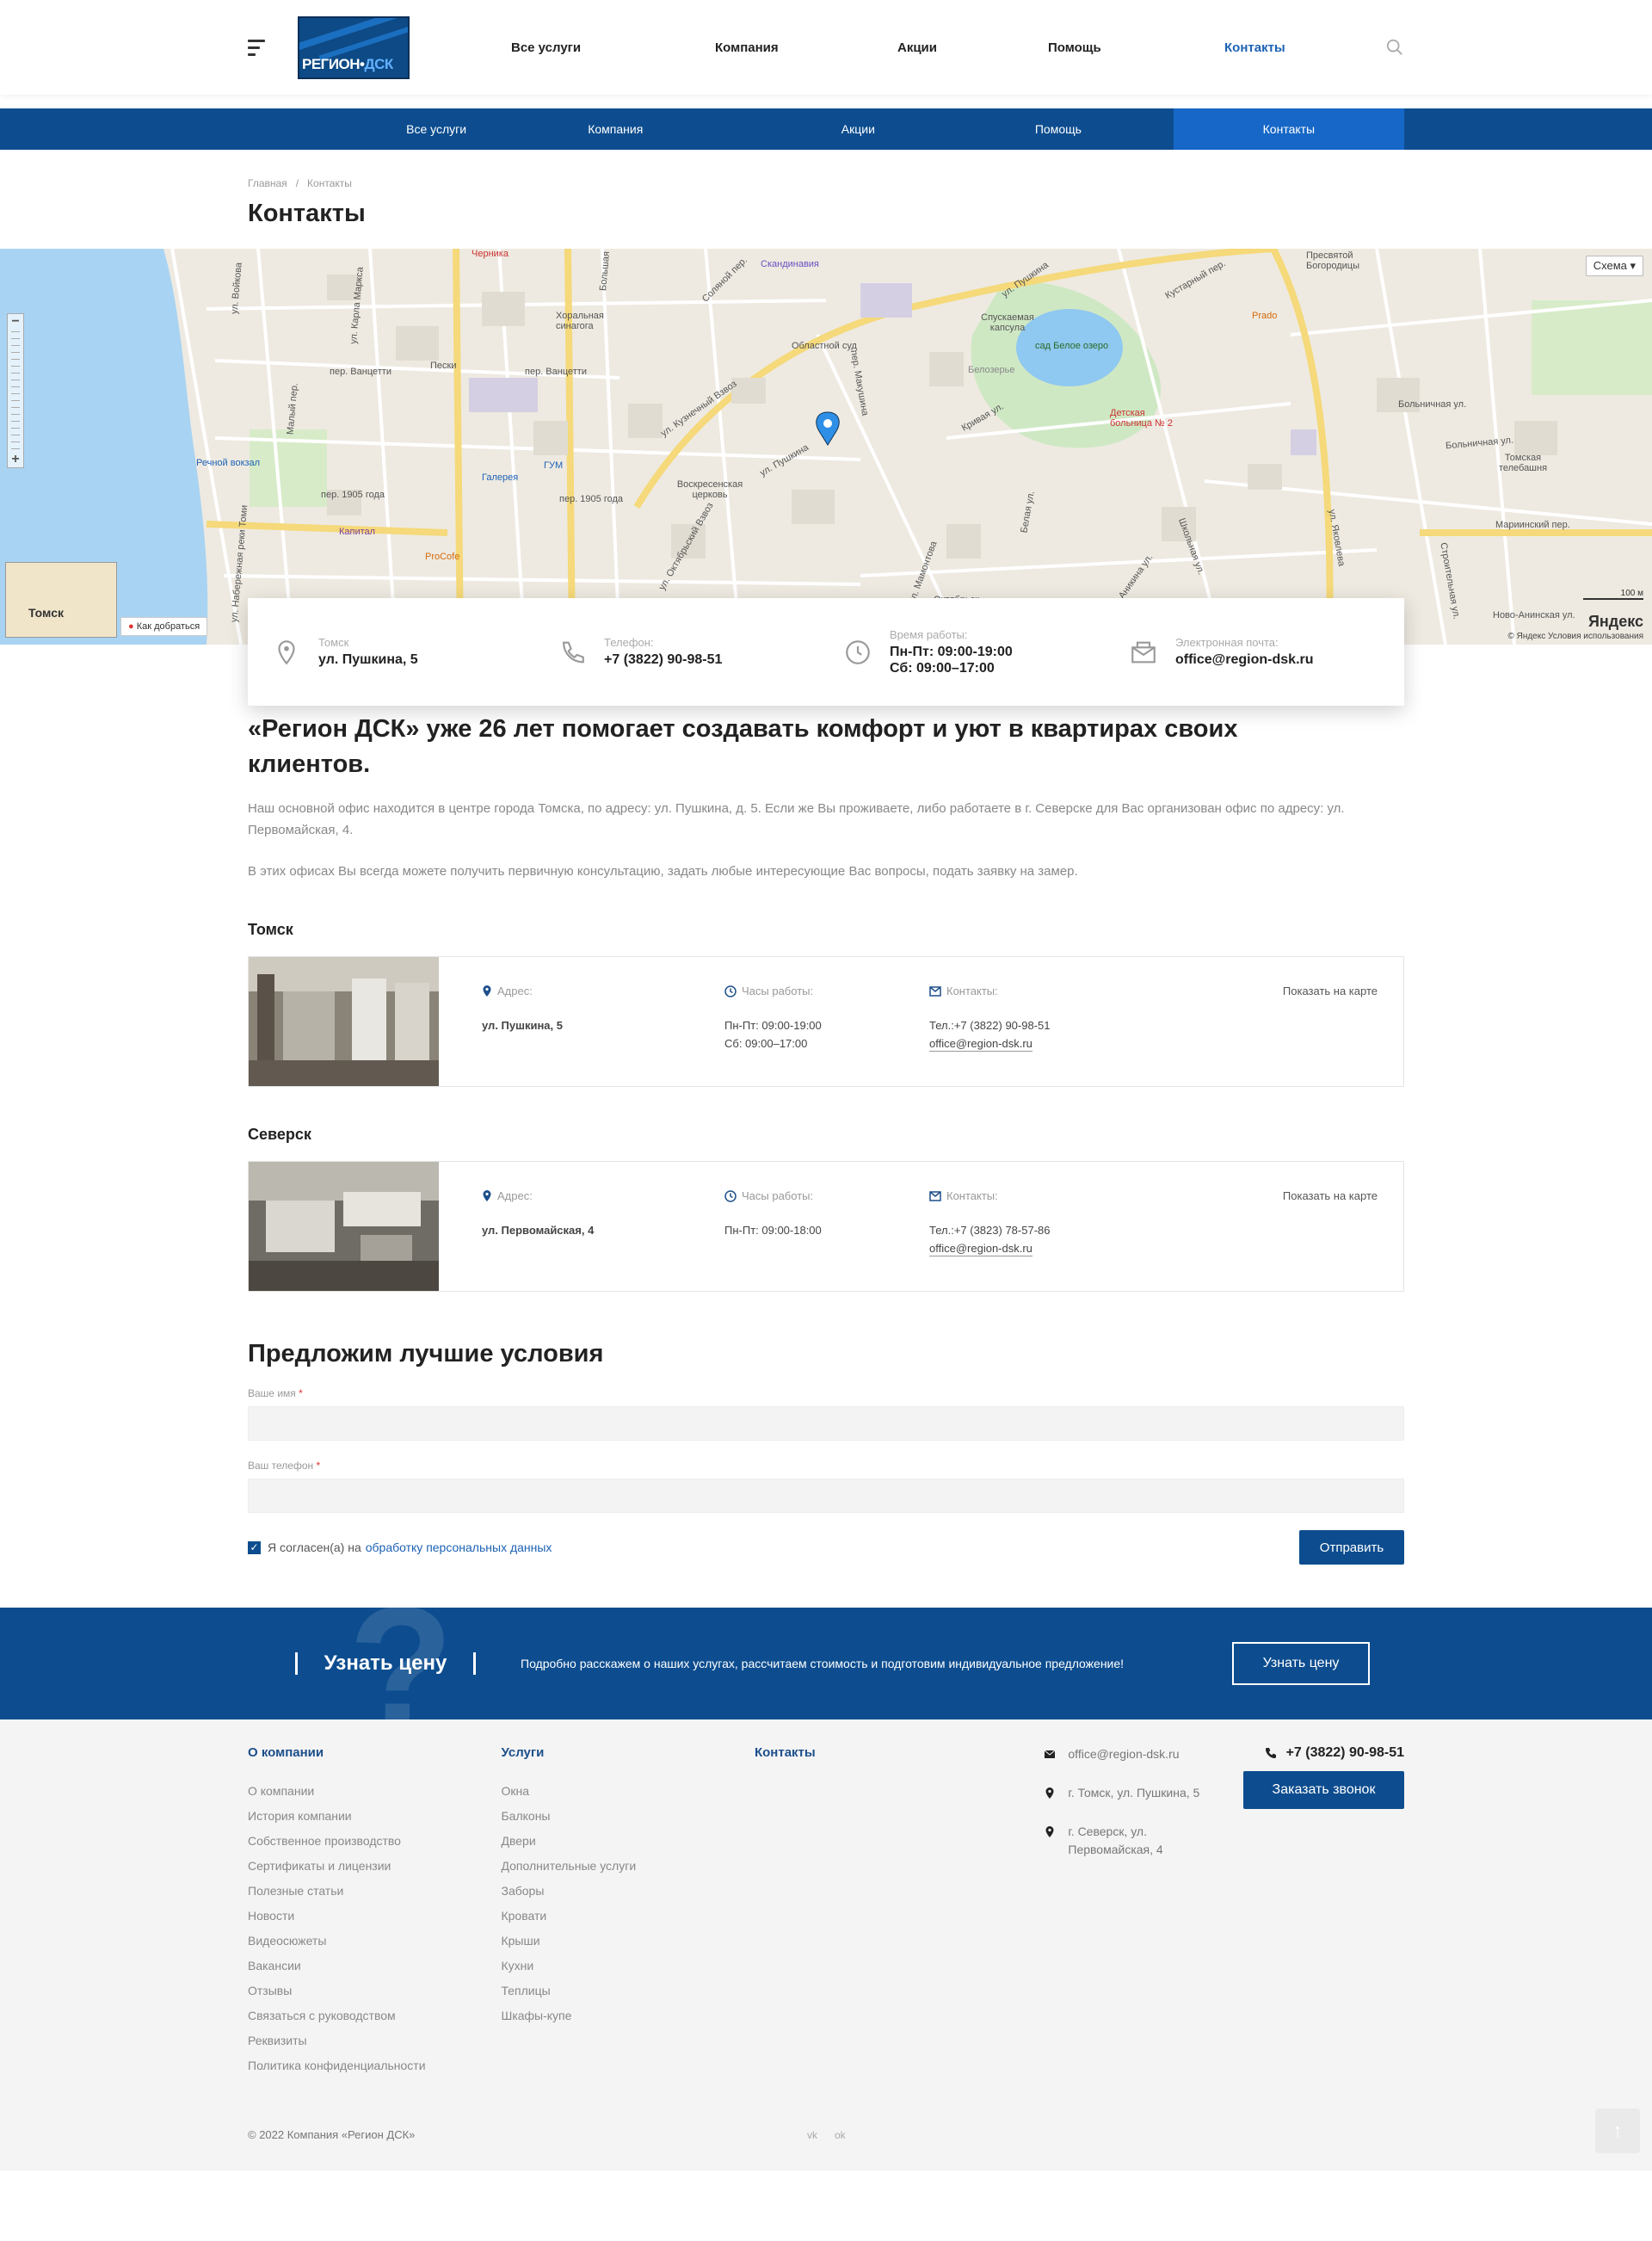 The height and width of the screenshot is (2241, 1652). I want to click on footer-link: Новости, so click(374, 1916).